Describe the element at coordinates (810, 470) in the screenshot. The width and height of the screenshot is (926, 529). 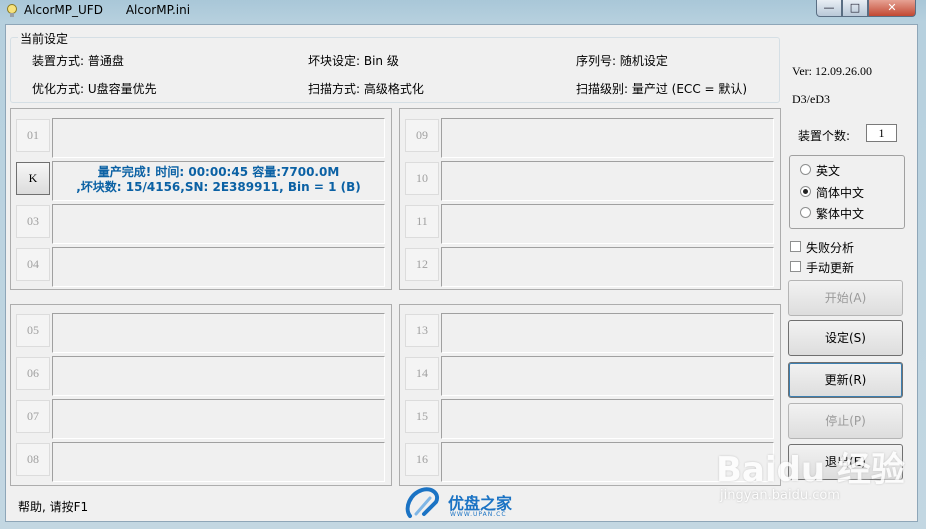
I see `watermark-main: Baidu 经验` at that location.